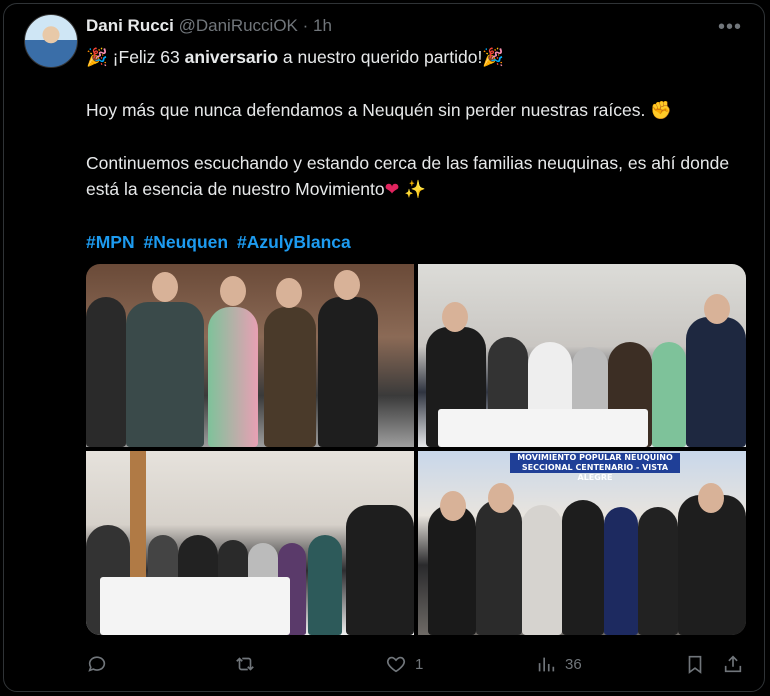  I want to click on photo-group-cake-table, so click(582, 355).